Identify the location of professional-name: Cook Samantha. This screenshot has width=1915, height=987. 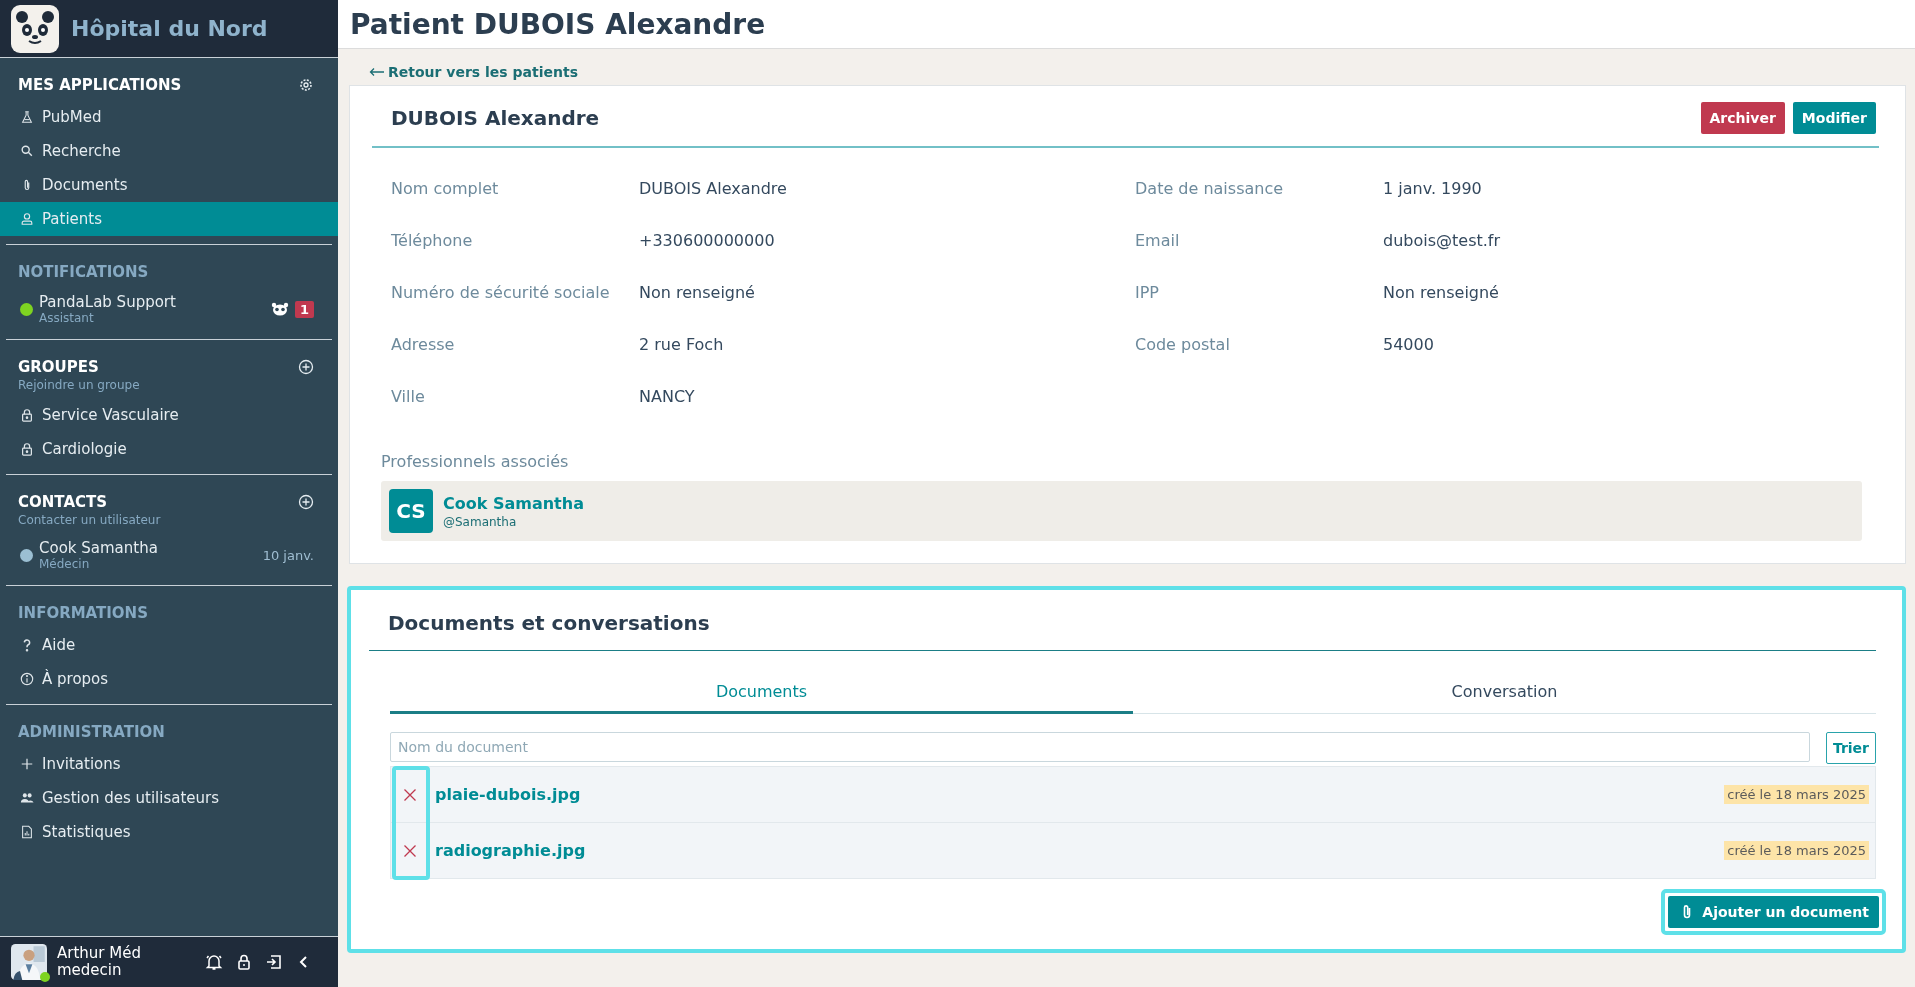
(513, 503).